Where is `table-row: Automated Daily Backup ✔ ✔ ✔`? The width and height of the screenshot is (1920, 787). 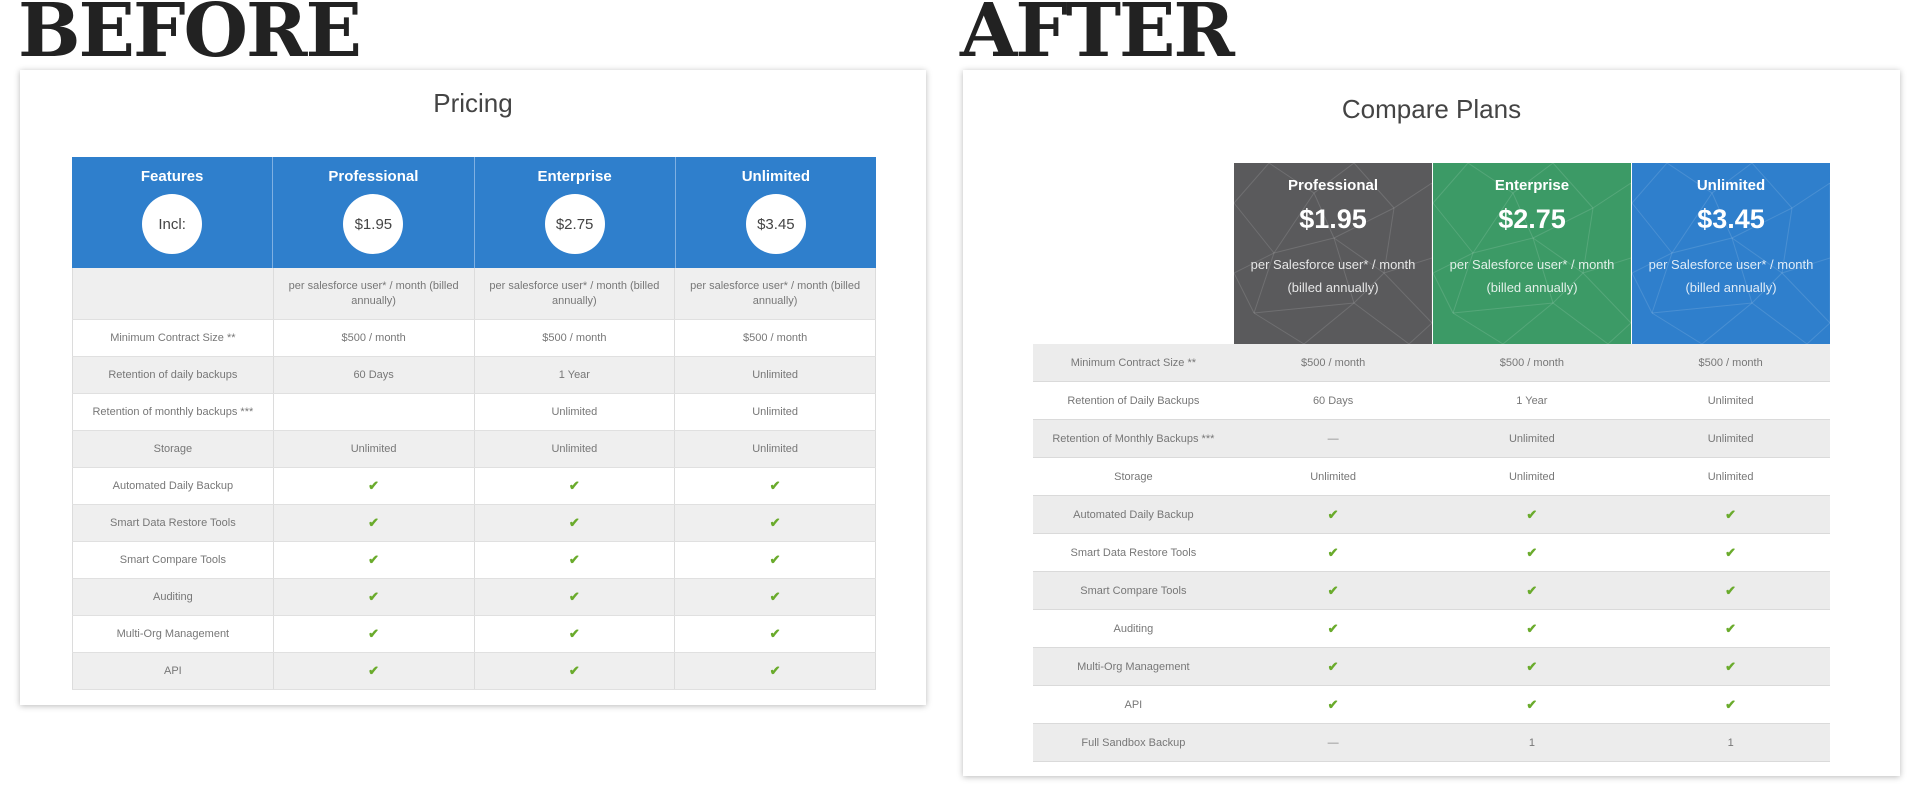 table-row: Automated Daily Backup ✔ ✔ ✔ is located at coordinates (474, 486).